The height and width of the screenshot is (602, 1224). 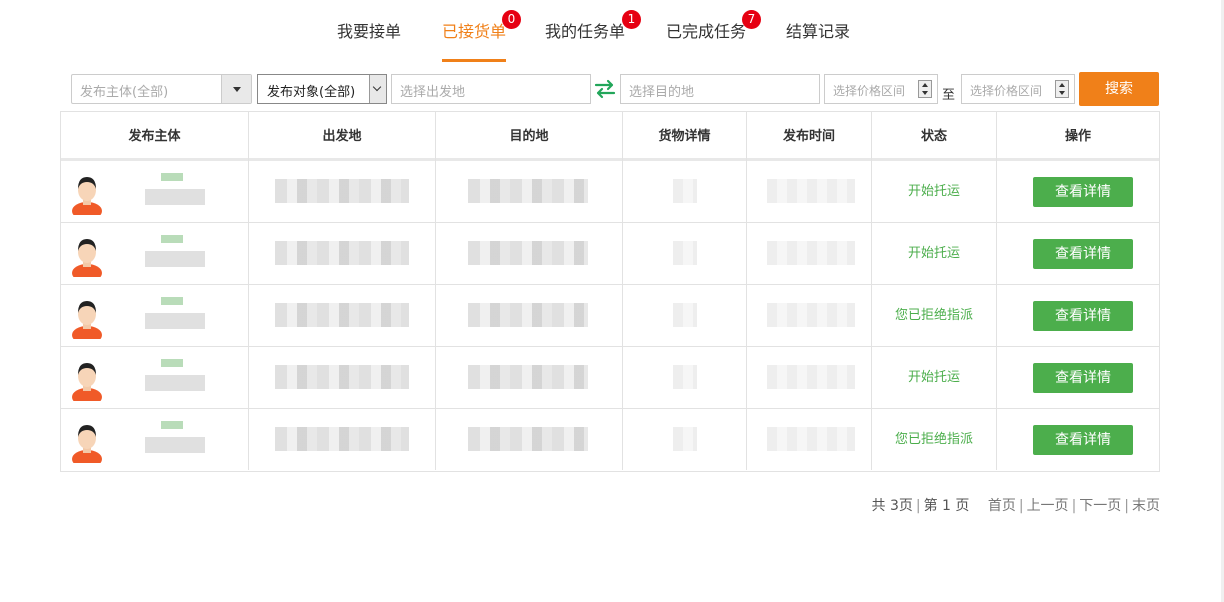 I want to click on header-cargo-details: 货物详情, so click(x=685, y=136).